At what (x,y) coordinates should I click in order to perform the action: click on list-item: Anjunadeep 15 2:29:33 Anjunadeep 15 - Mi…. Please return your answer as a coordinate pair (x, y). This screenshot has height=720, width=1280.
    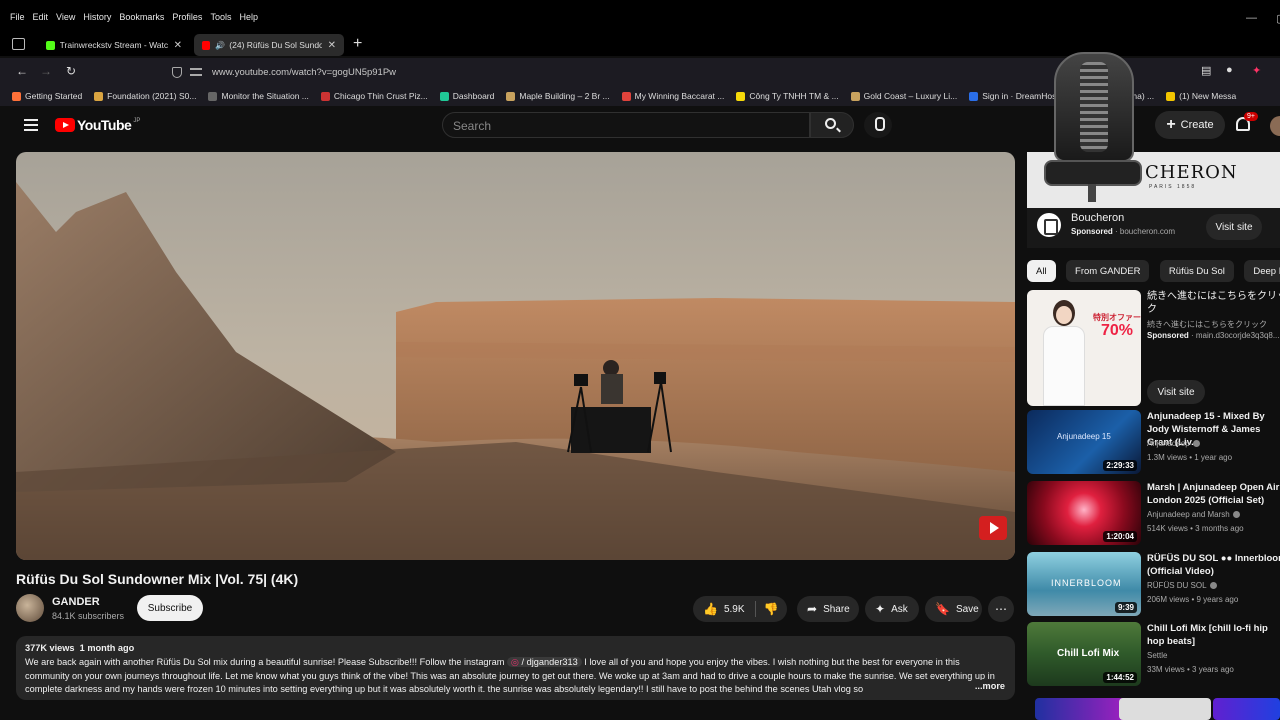
    Looking at the image, I should click on (1153, 442).